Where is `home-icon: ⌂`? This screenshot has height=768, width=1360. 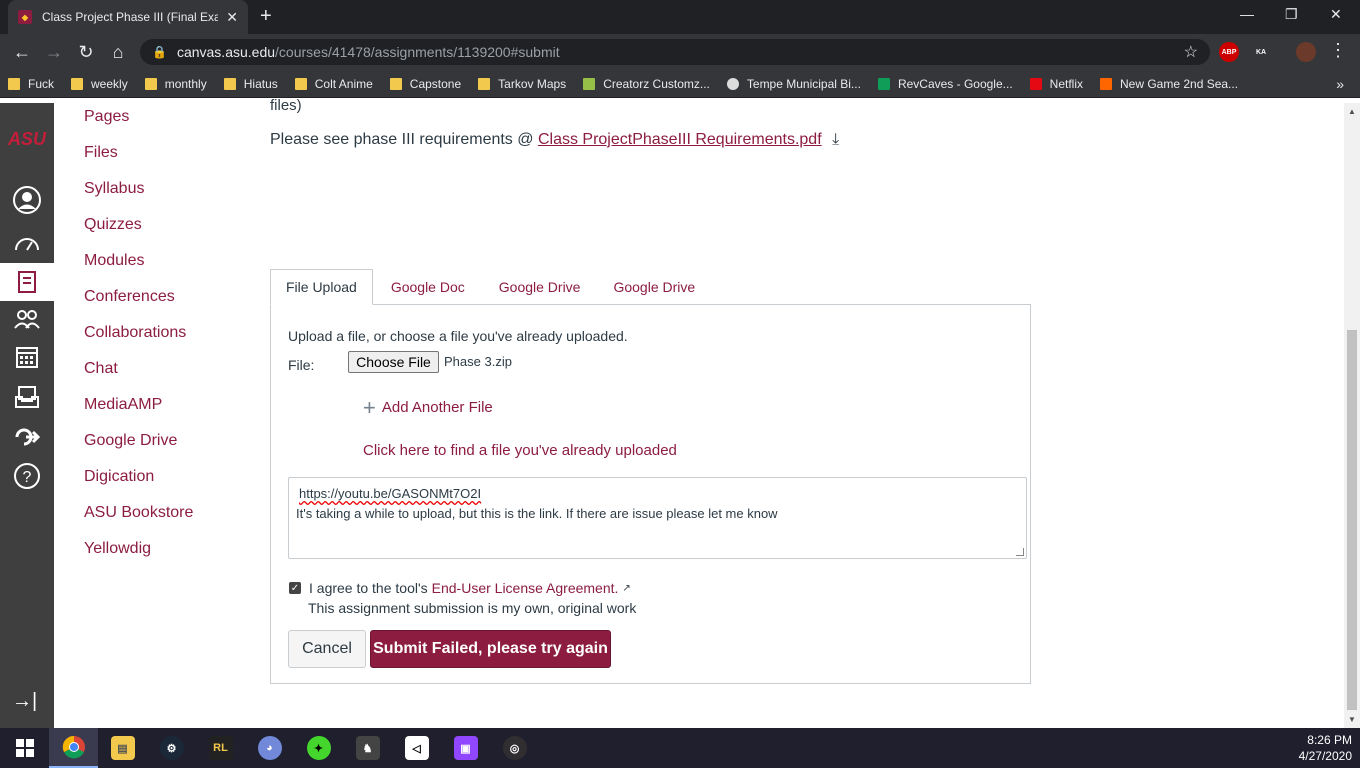
home-icon: ⌂ is located at coordinates (118, 52).